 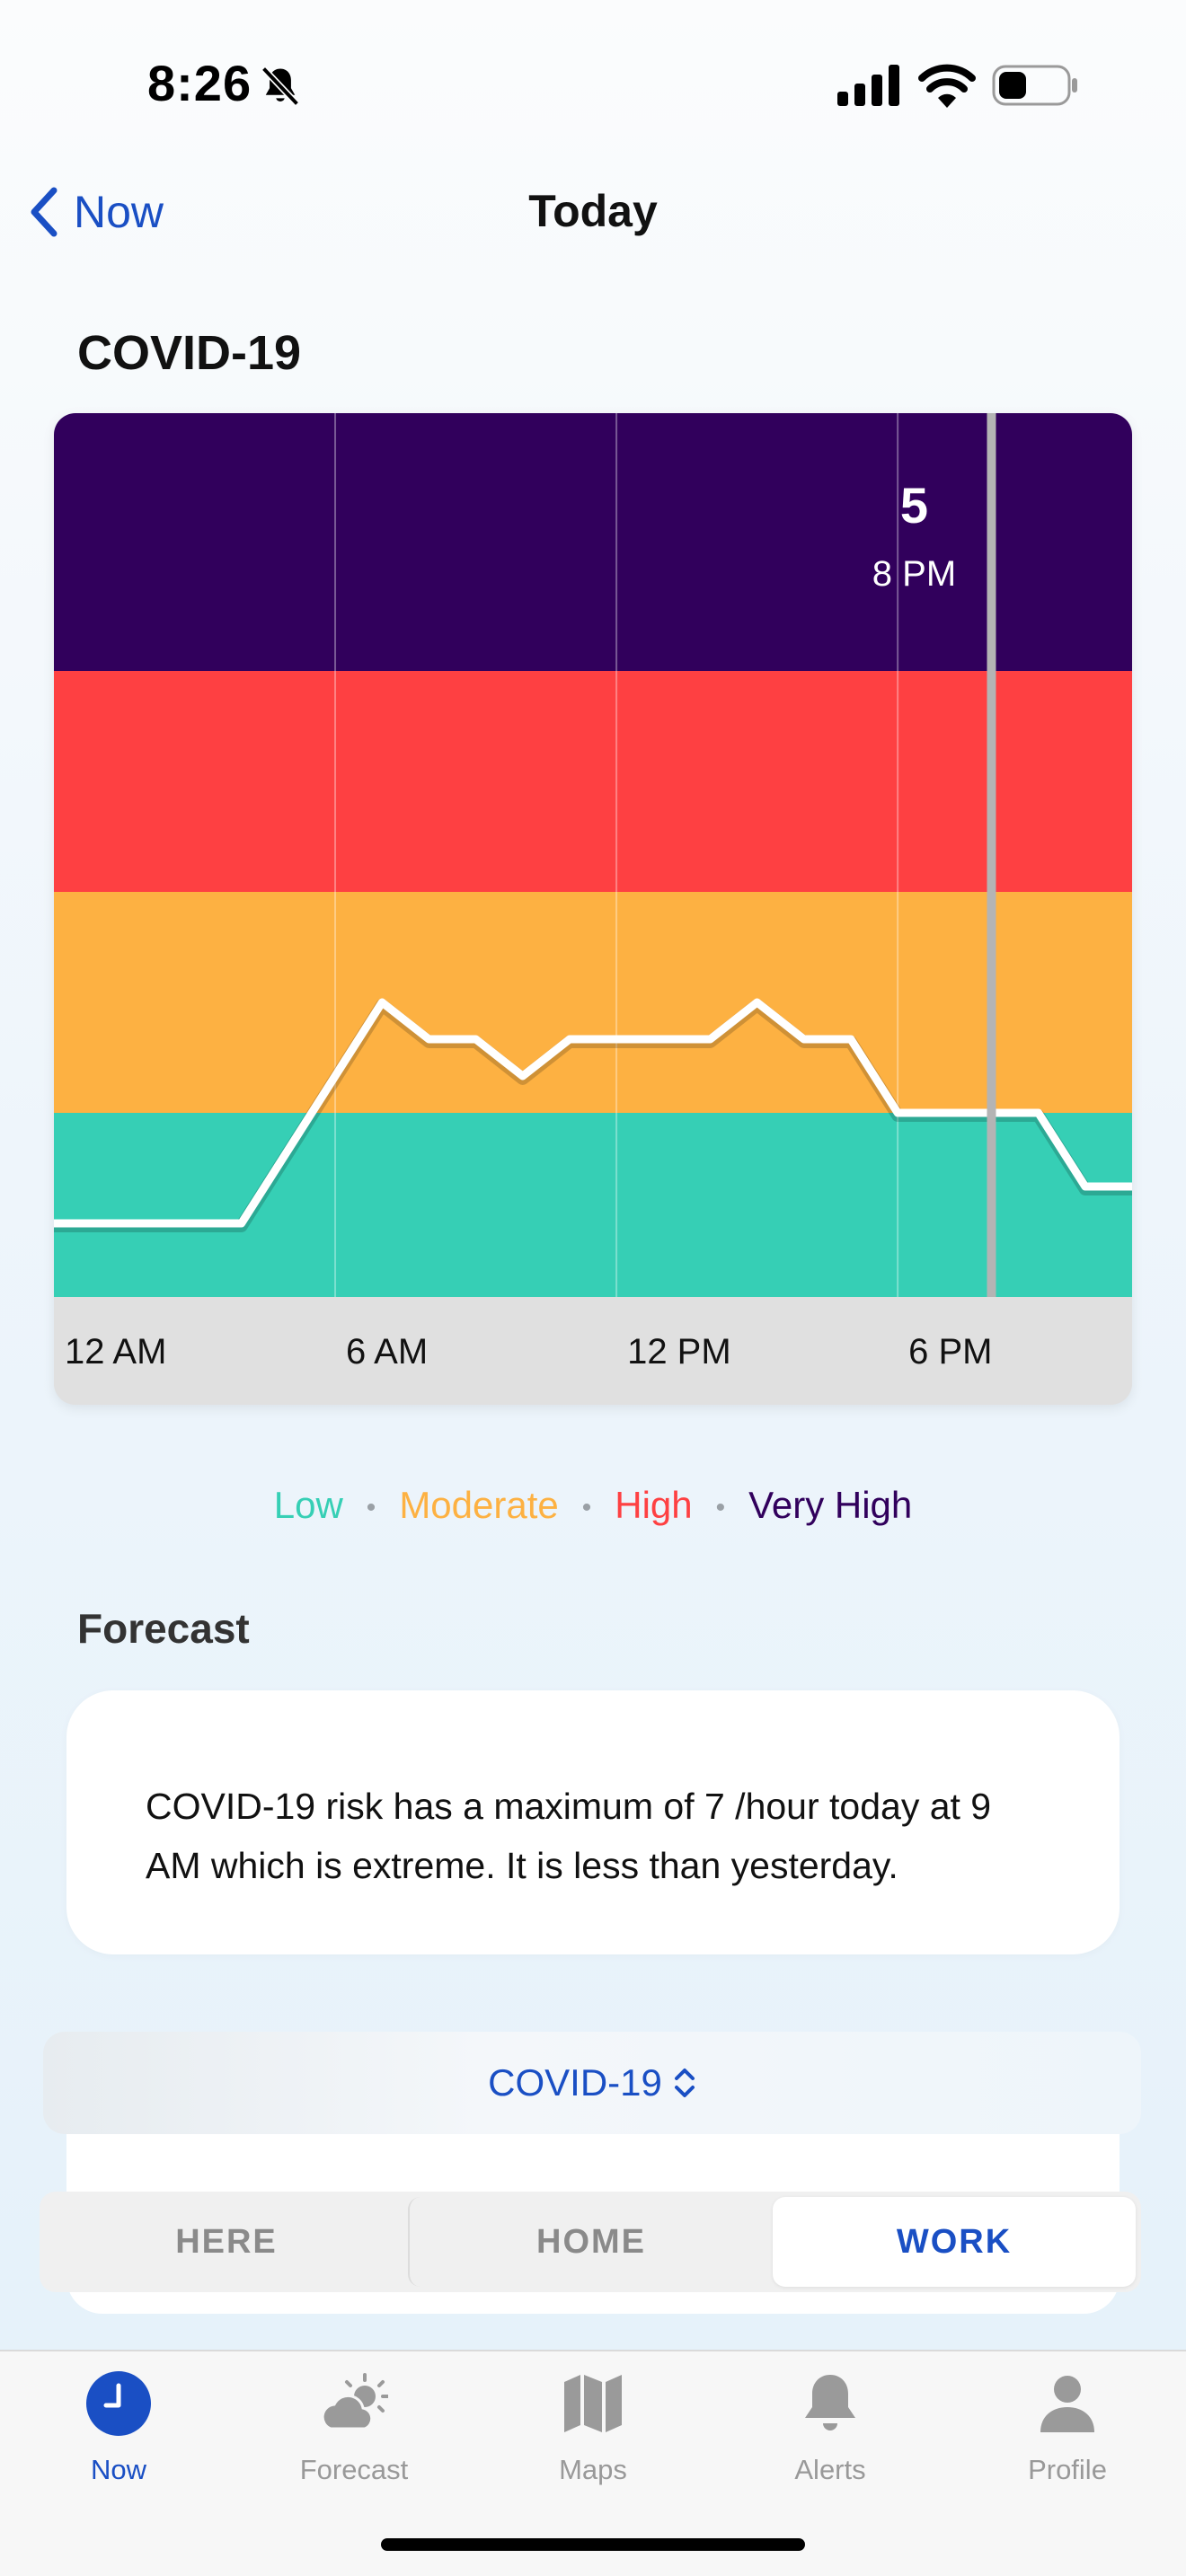 I want to click on x-tick-label: 6 PM, so click(x=950, y=1352).